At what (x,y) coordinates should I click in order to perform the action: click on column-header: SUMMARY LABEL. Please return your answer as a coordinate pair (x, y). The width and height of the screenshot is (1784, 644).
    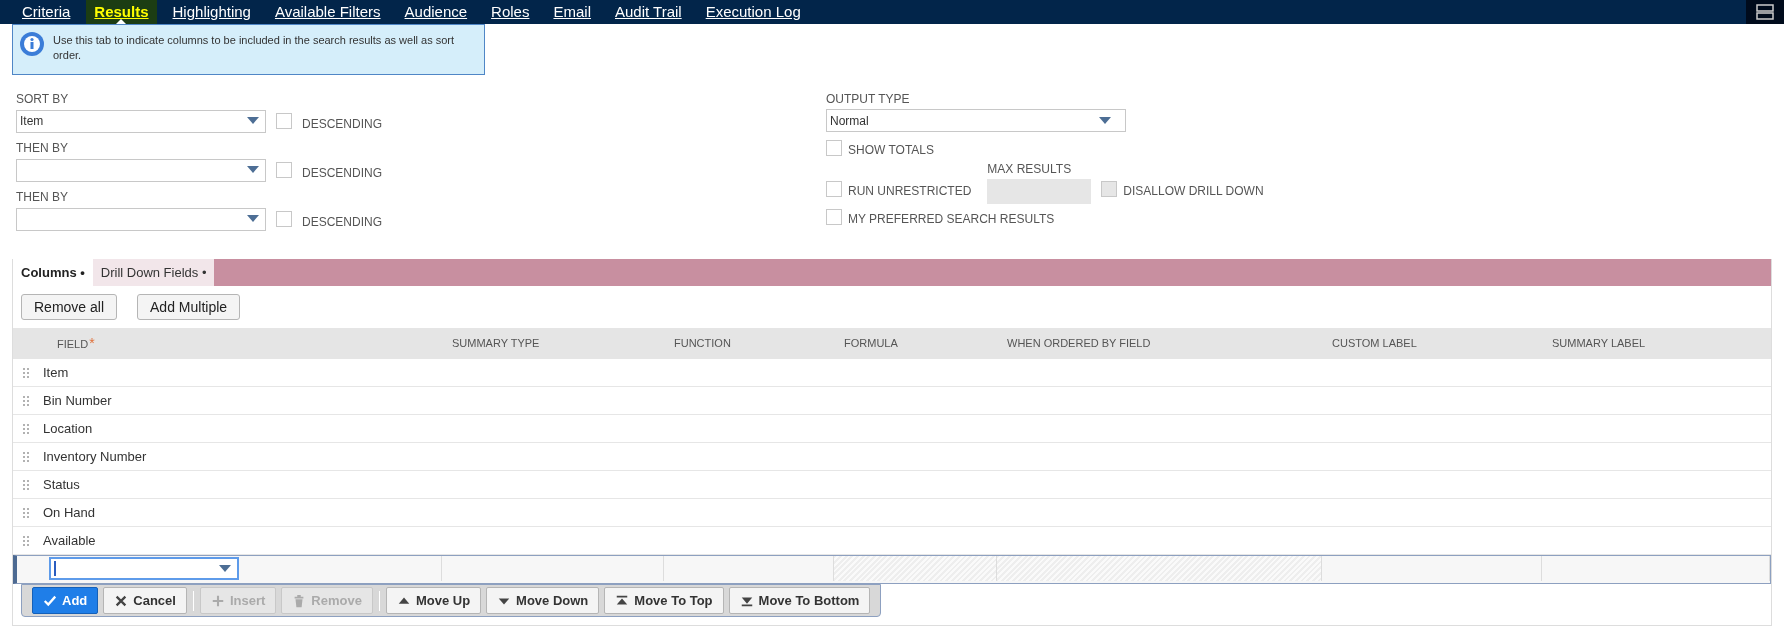
    Looking at the image, I should click on (1599, 343).